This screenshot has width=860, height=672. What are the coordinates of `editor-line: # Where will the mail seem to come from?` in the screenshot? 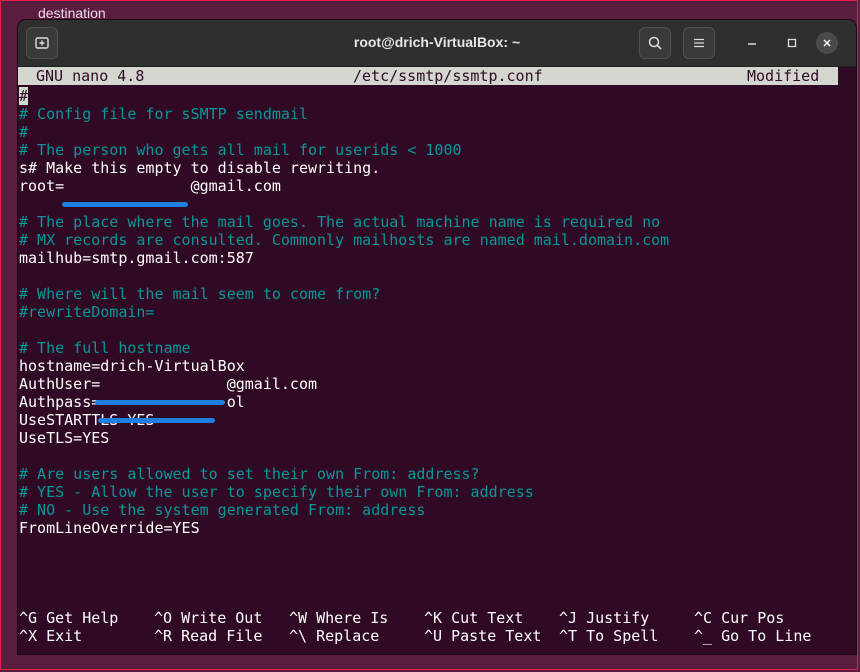 It's located at (199, 294).